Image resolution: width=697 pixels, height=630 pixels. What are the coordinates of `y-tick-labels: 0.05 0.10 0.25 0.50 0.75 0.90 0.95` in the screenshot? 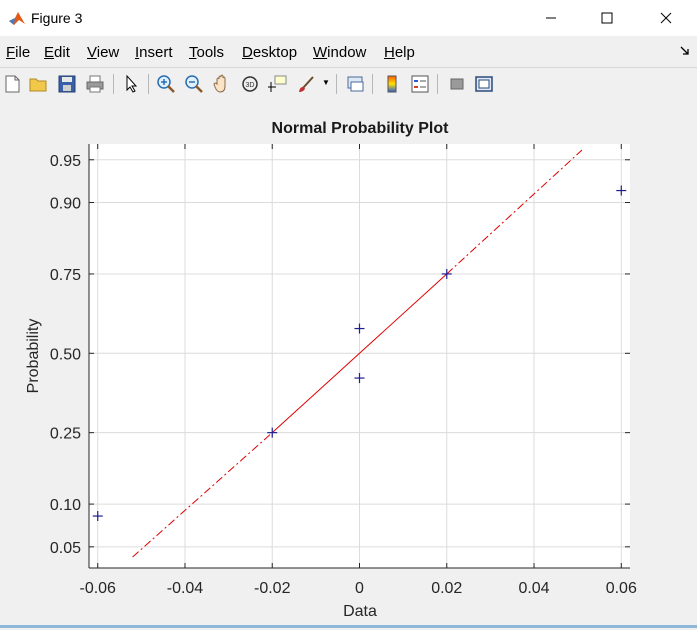 It's located at (65, 355).